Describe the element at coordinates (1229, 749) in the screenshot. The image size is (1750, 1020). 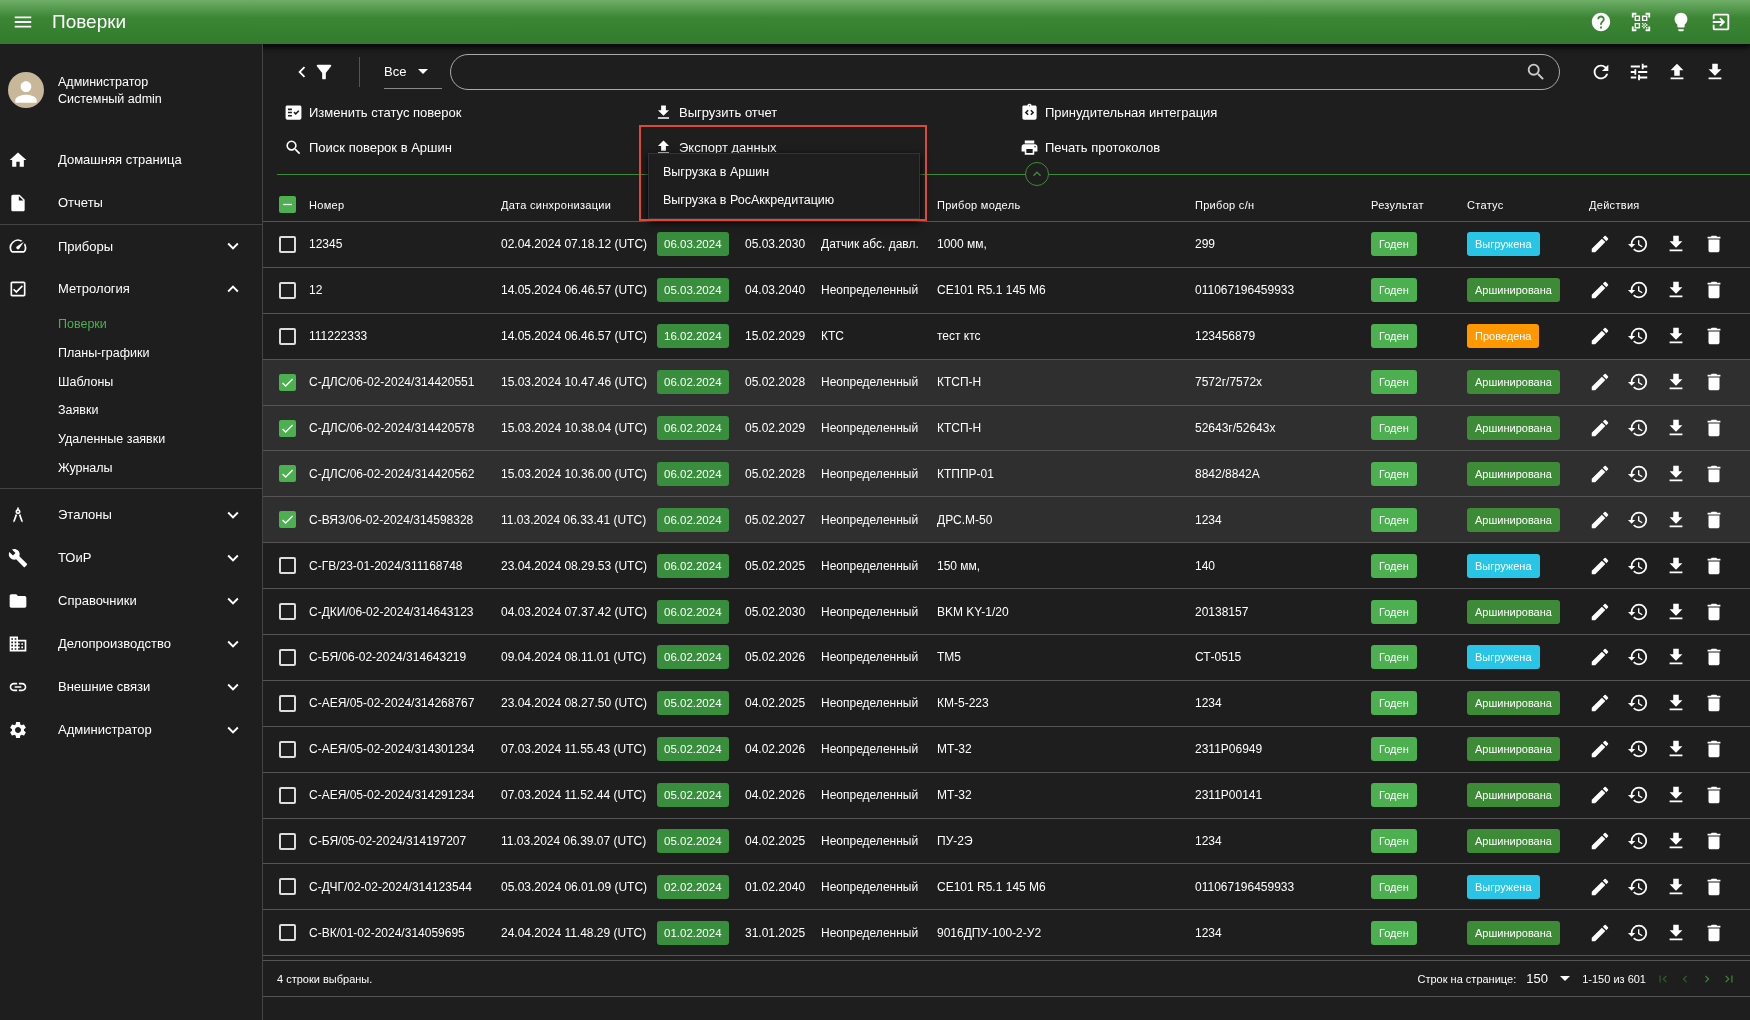
I see `table-cell-text: 2311P06949` at that location.